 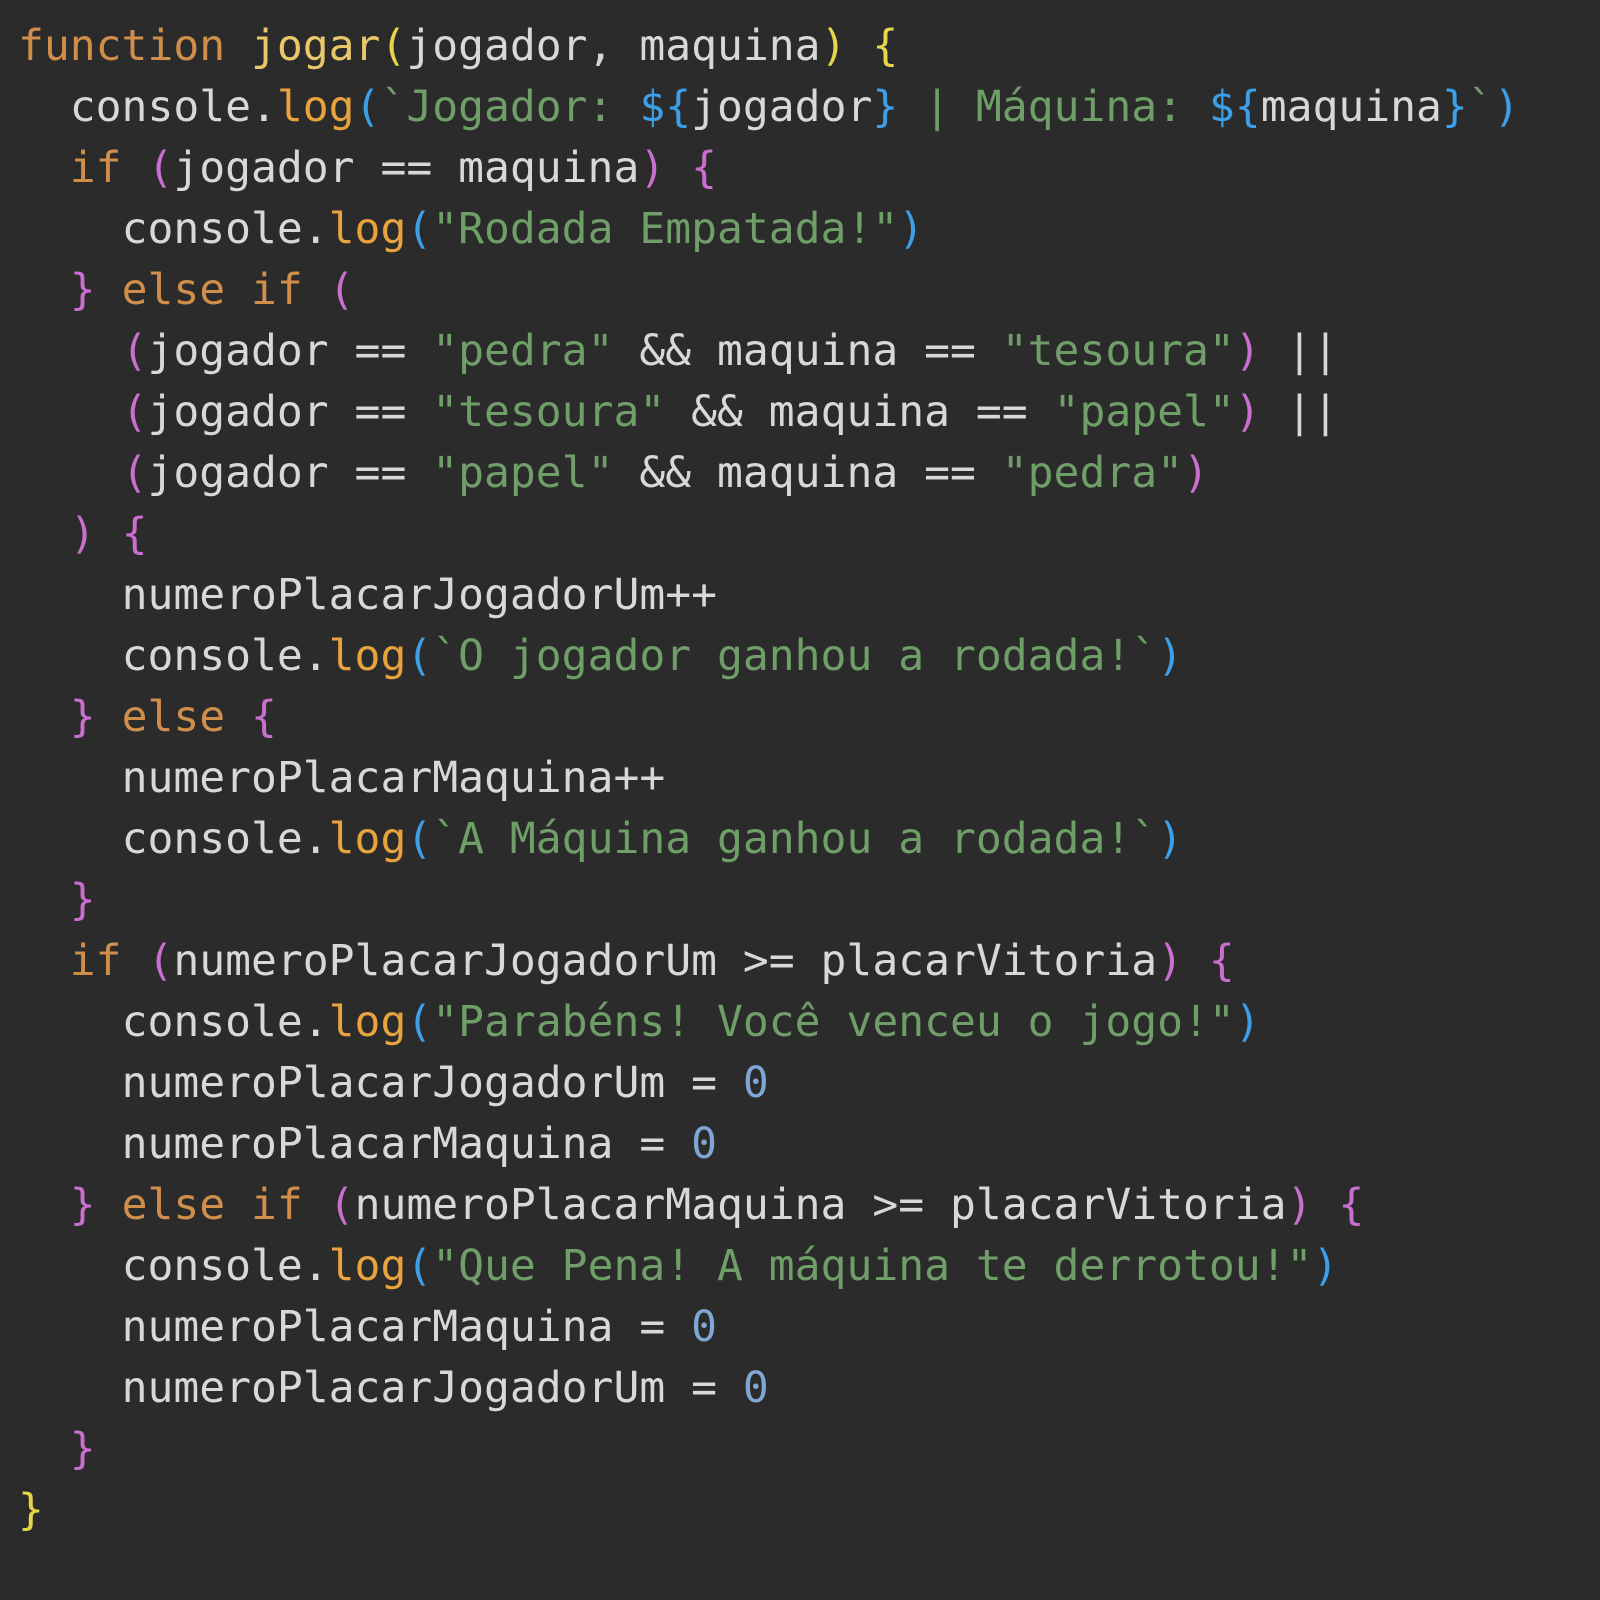 What do you see at coordinates (393, 778) in the screenshot?
I see `code-token-plain: numeroPlacarMaquina++` at bounding box center [393, 778].